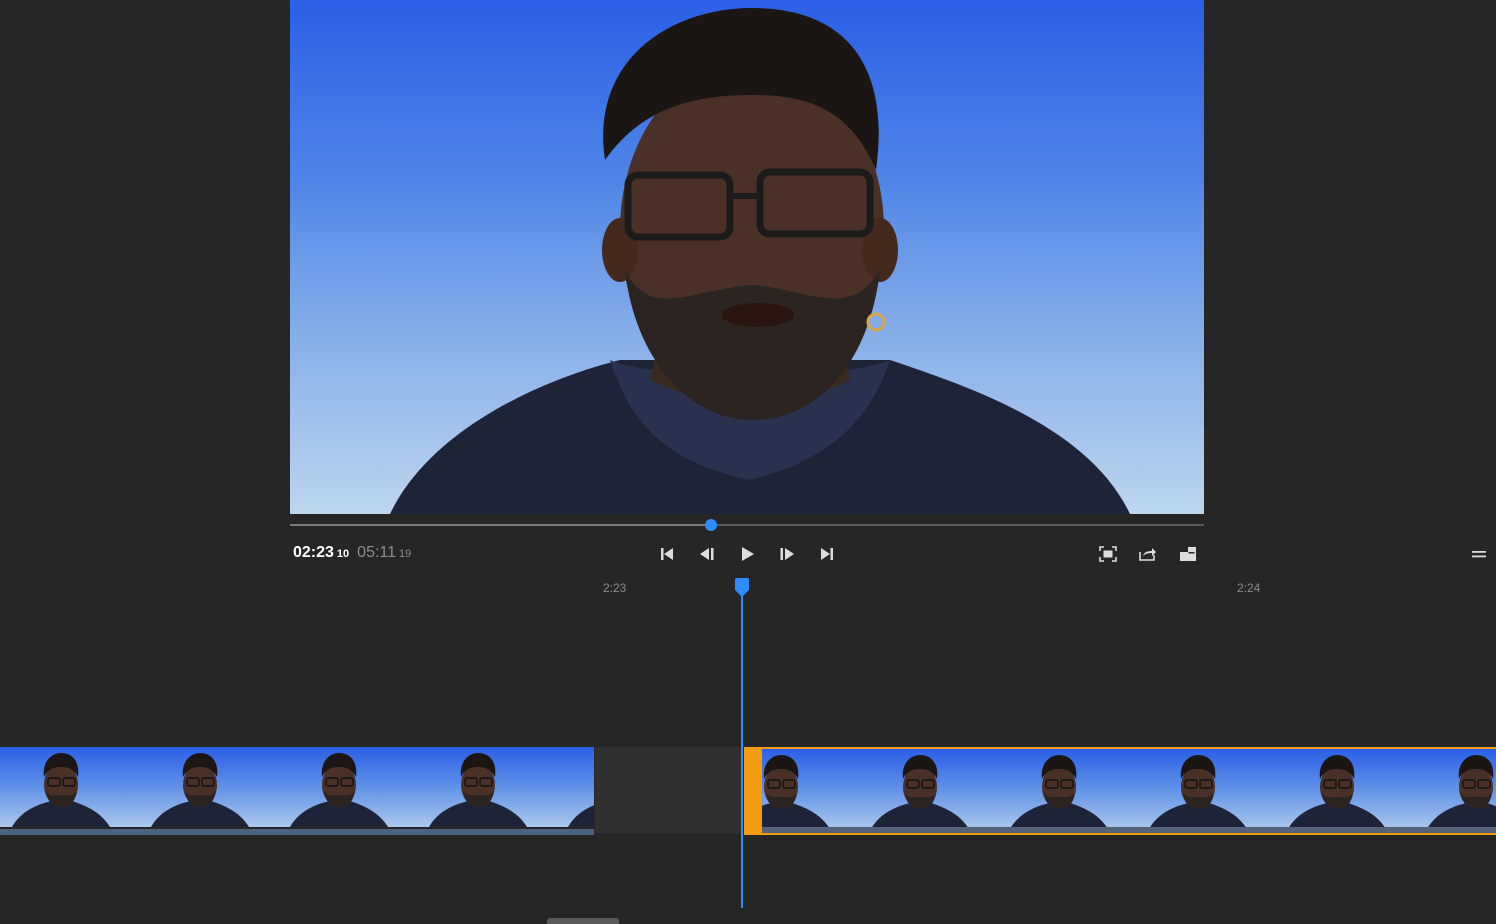 The width and height of the screenshot is (1496, 924). Describe the element at coordinates (711, 525) in the screenshot. I see `scrub-handle` at that location.